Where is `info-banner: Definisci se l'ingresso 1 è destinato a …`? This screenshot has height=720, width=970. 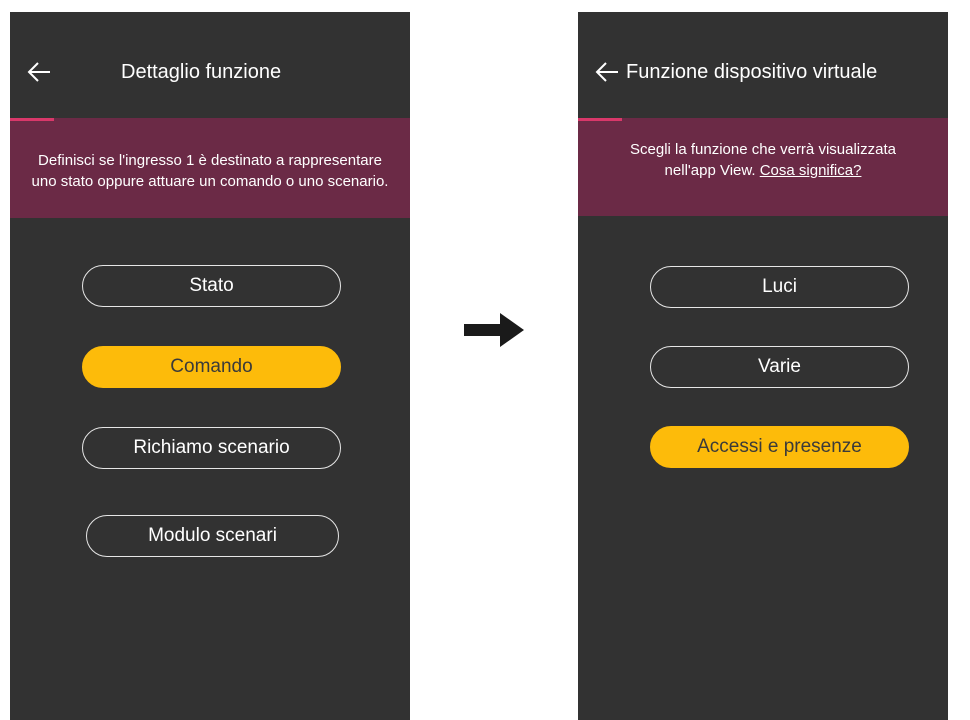
info-banner: Definisci se l'ingresso 1 è destinato a … is located at coordinates (210, 168).